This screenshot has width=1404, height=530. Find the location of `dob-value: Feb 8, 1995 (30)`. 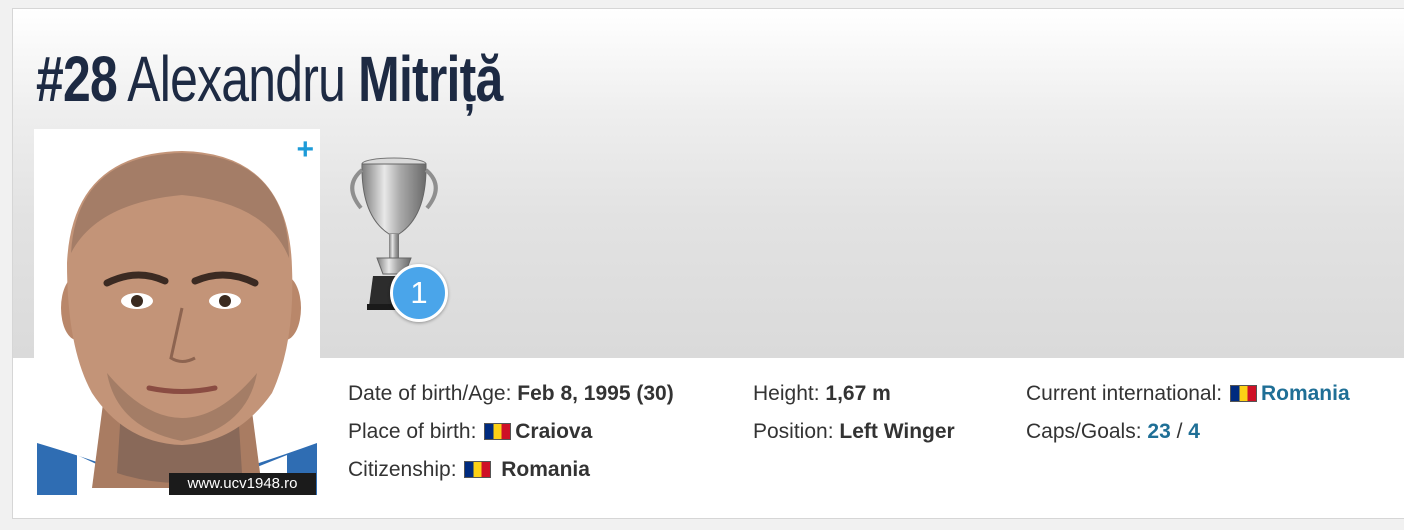

dob-value: Feb 8, 1995 (30) is located at coordinates (595, 393).